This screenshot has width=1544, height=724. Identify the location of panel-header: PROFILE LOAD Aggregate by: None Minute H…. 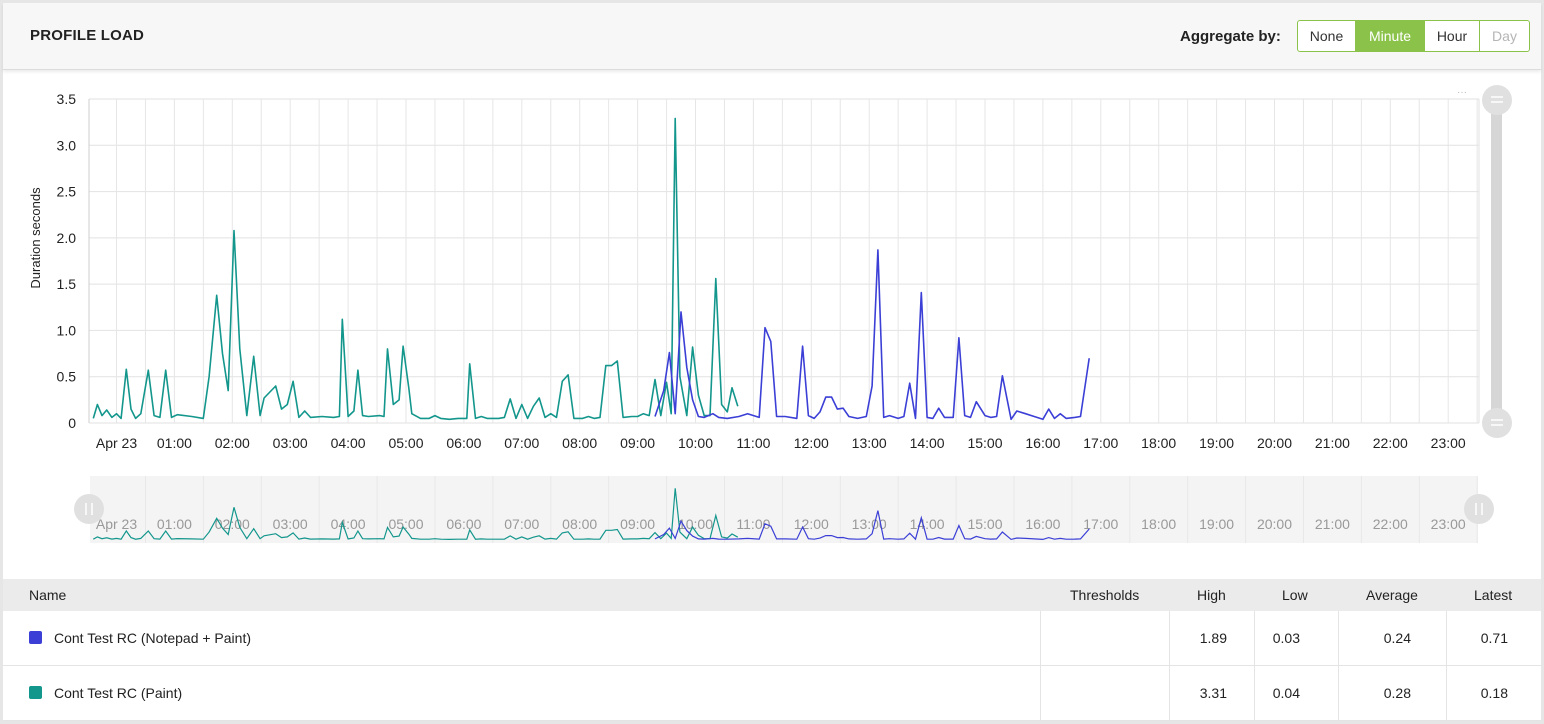
(772, 36).